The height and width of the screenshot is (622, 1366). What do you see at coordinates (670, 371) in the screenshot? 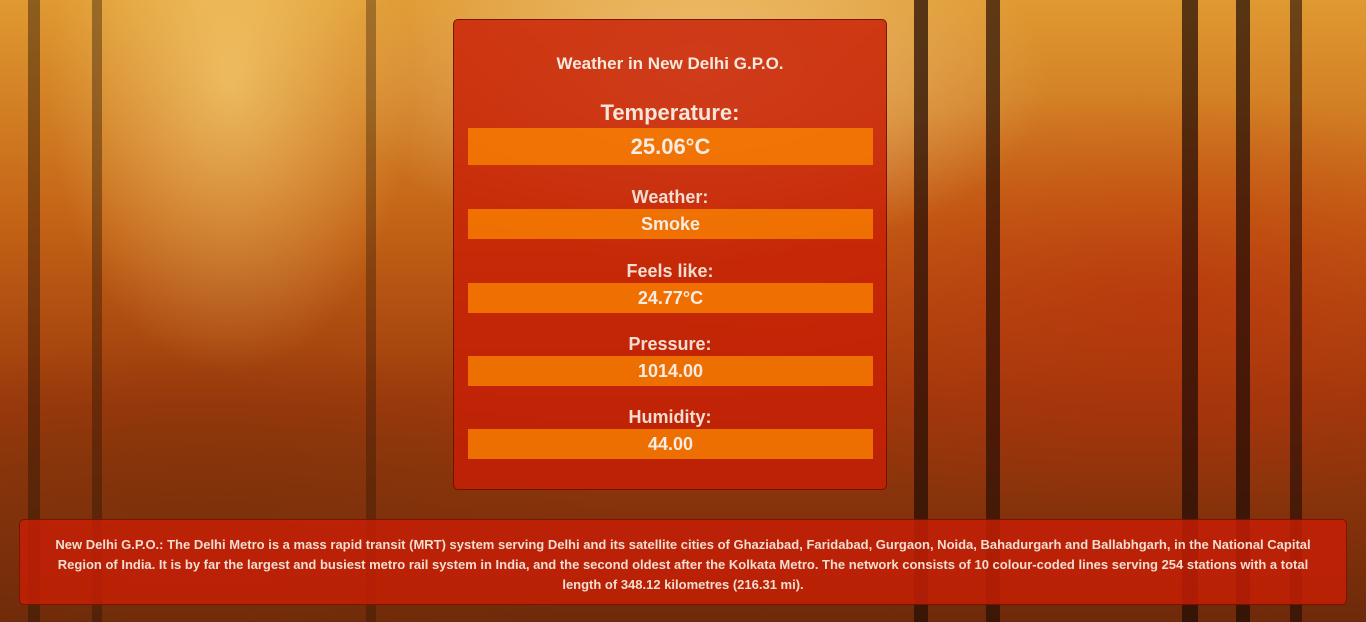
I see `pressure-value: 1014.00` at bounding box center [670, 371].